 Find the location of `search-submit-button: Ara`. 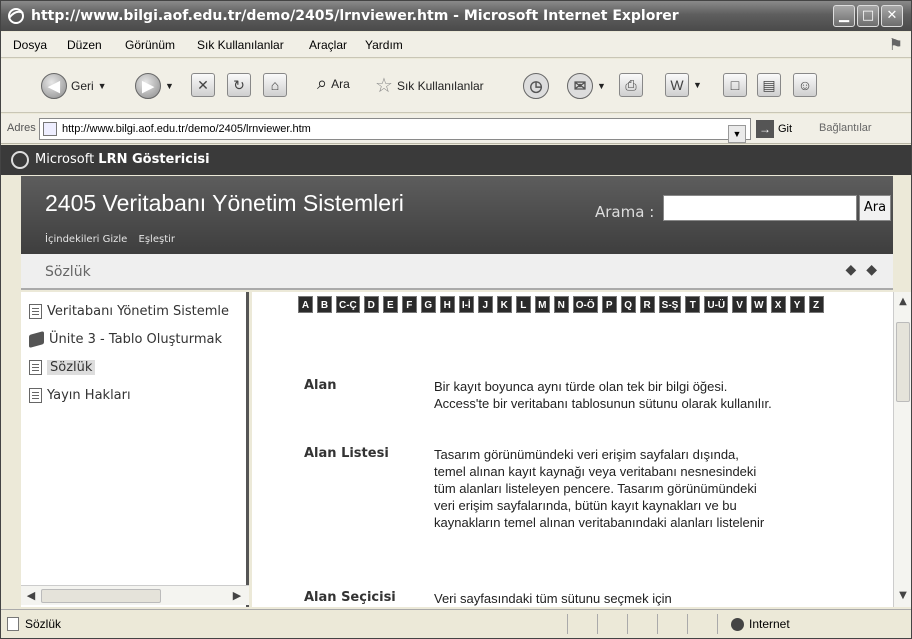

search-submit-button: Ara is located at coordinates (875, 208).